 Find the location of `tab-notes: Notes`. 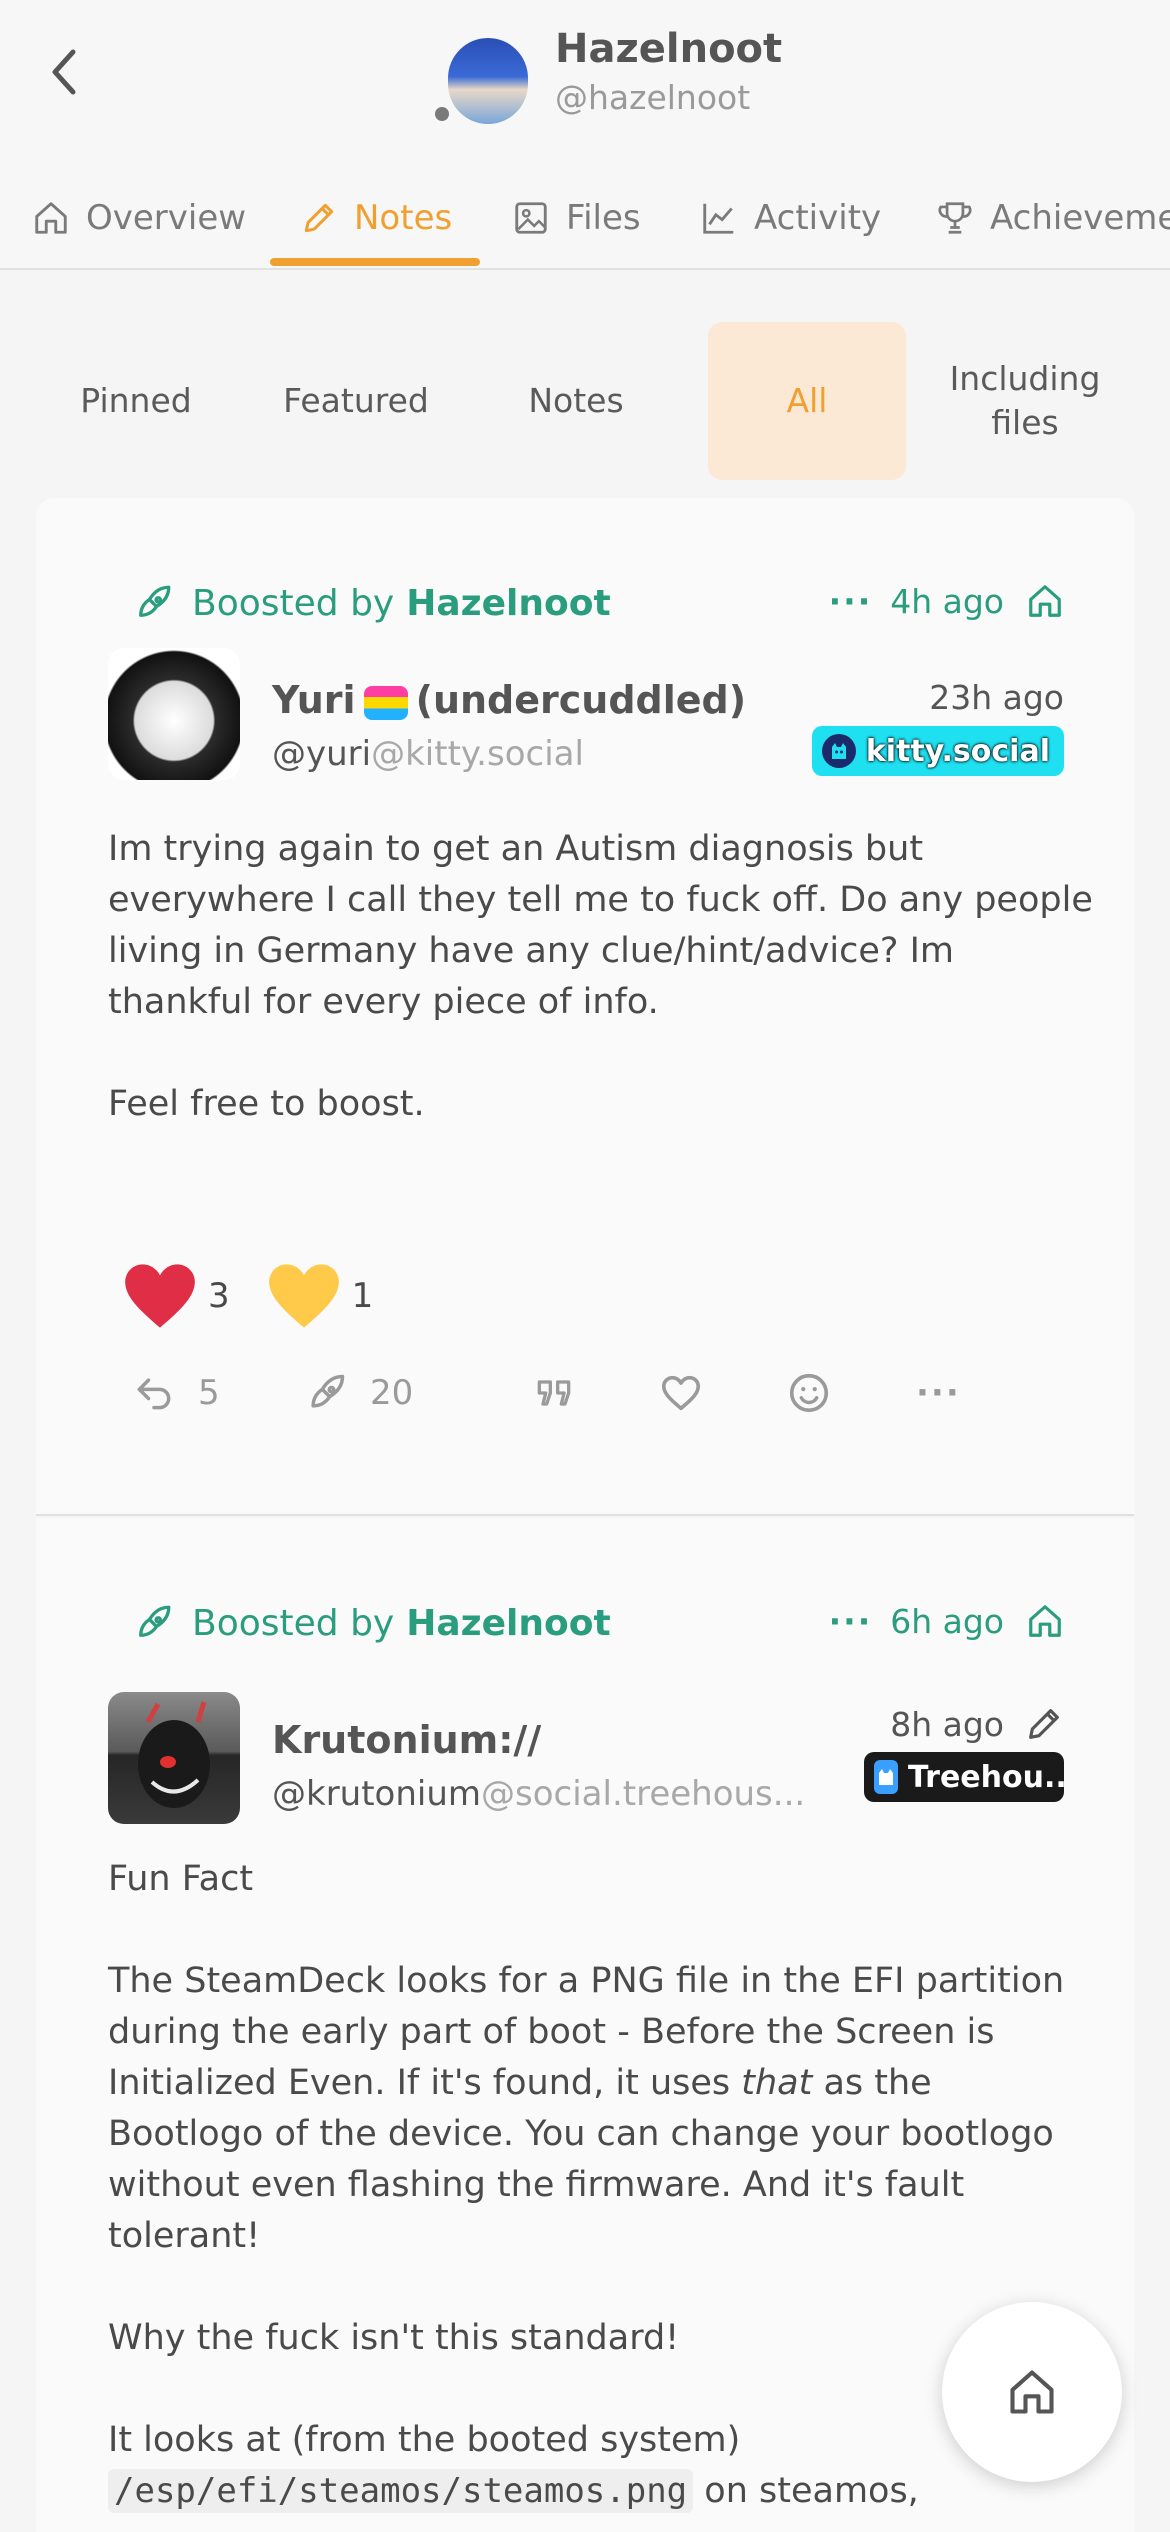

tab-notes: Notes is located at coordinates (376, 218).